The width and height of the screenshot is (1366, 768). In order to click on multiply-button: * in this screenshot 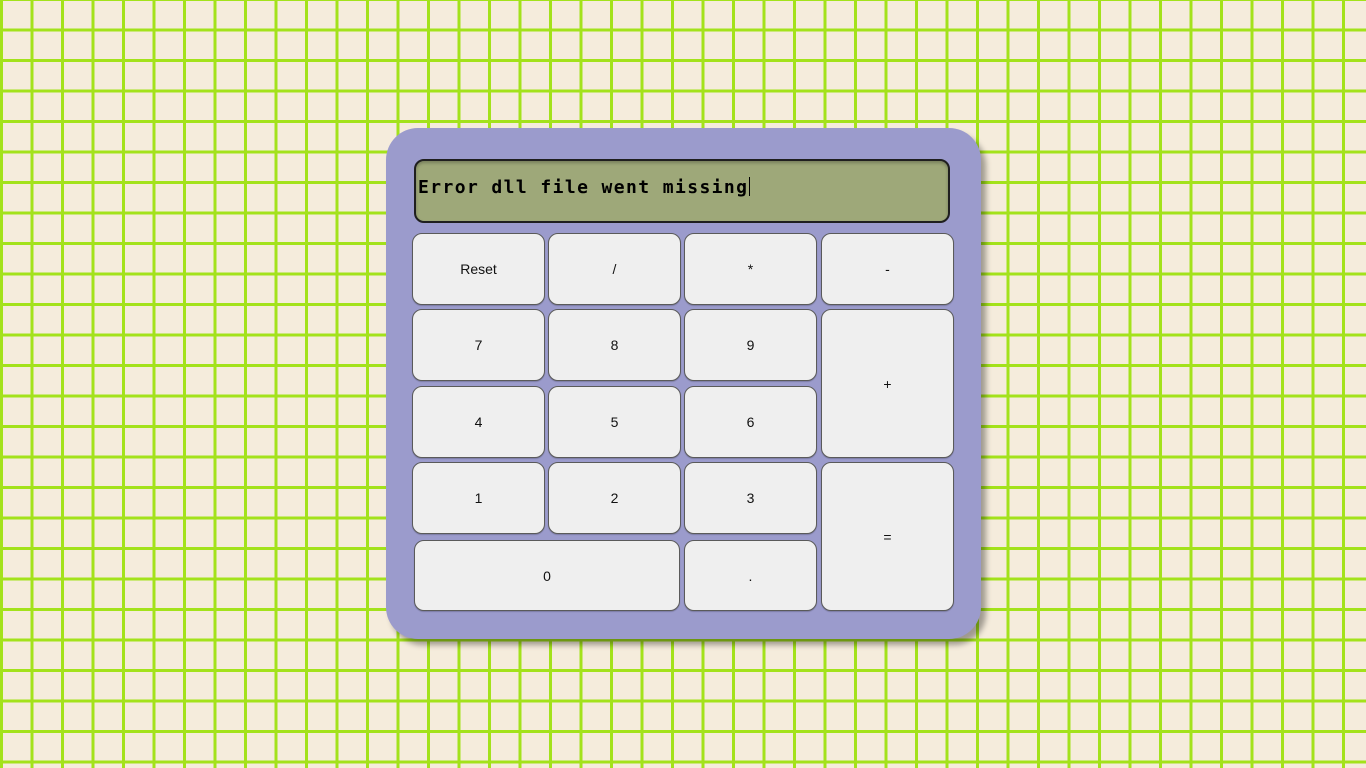, I will do `click(750, 269)`.